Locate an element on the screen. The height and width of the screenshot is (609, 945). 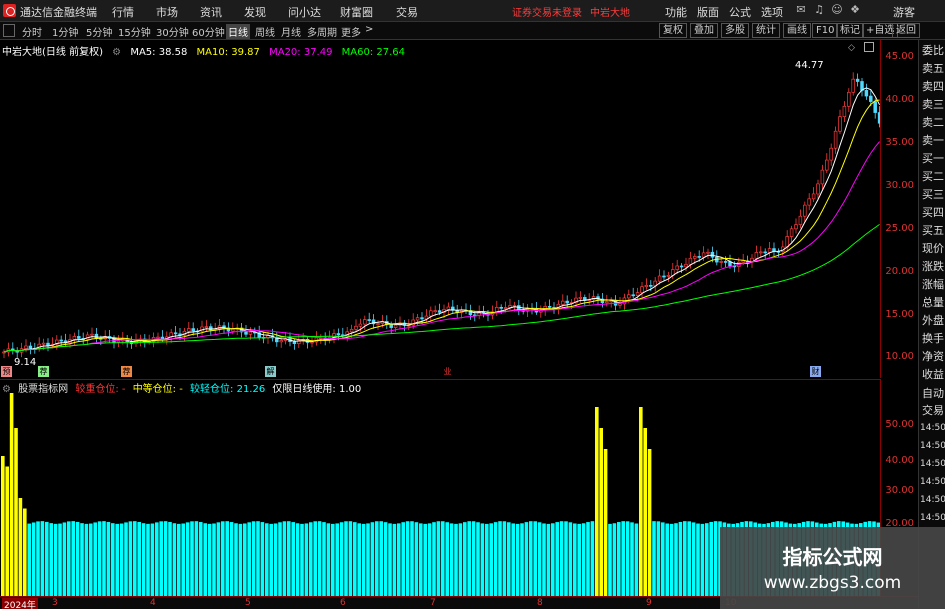
side-menu-item: 卖一 is located at coordinates (932, 140).